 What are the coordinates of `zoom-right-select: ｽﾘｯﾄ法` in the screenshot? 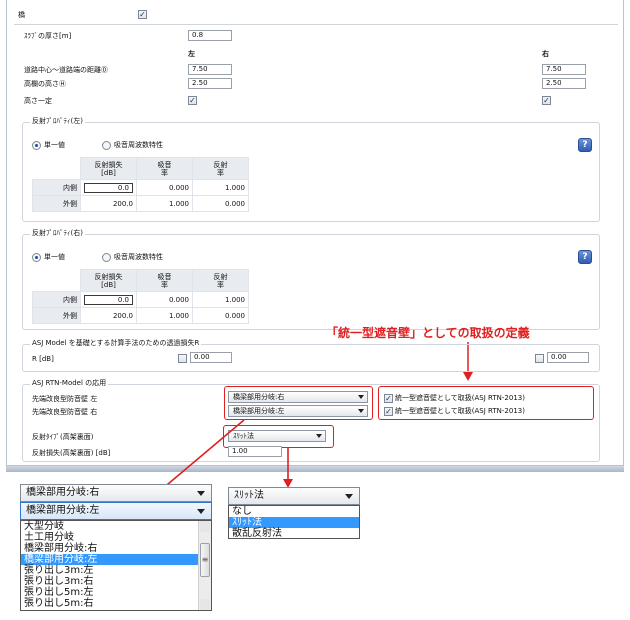 It's located at (294, 496).